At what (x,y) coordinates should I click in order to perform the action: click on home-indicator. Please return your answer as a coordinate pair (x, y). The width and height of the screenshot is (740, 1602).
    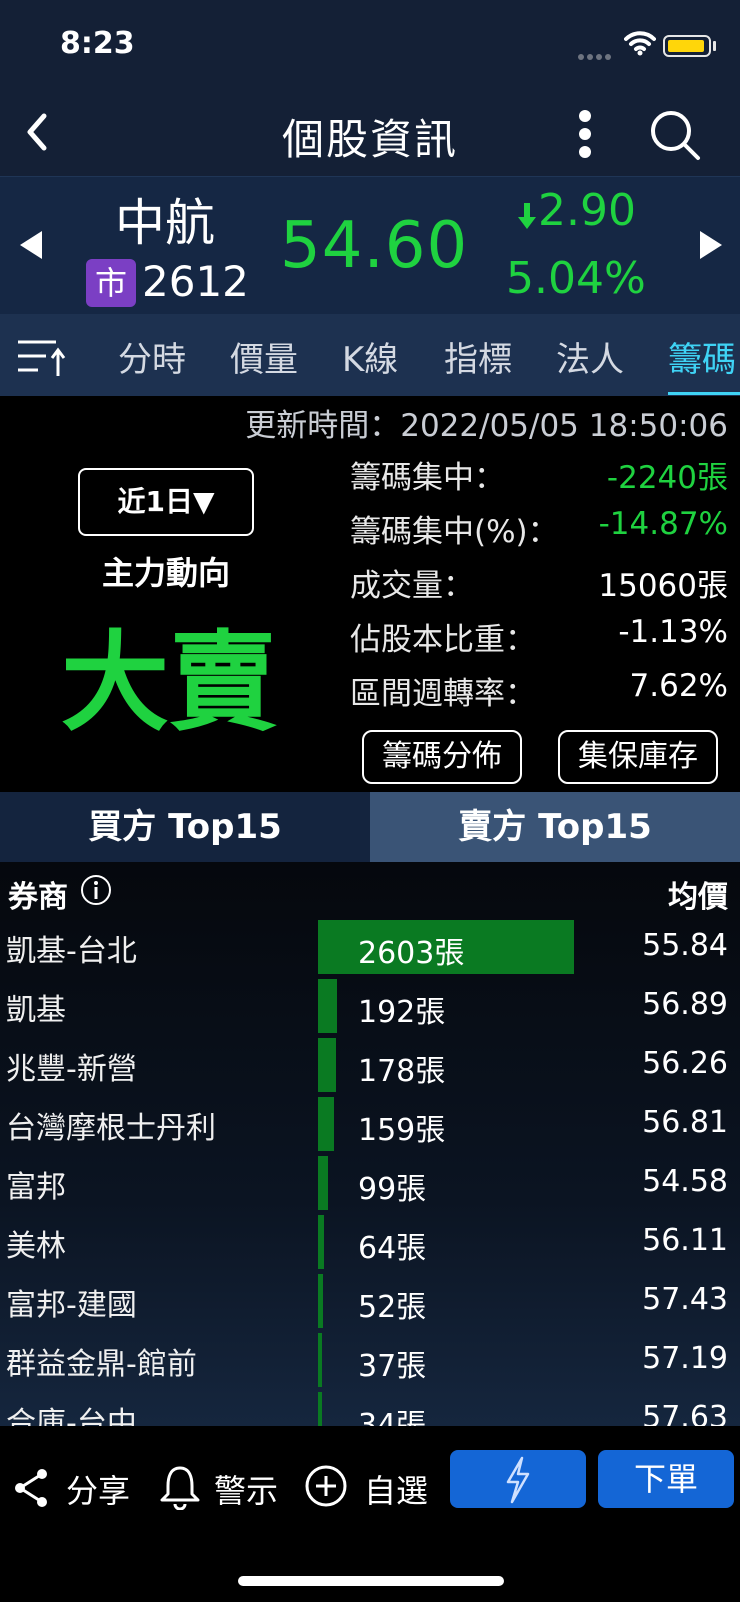
    Looking at the image, I should click on (371, 1581).